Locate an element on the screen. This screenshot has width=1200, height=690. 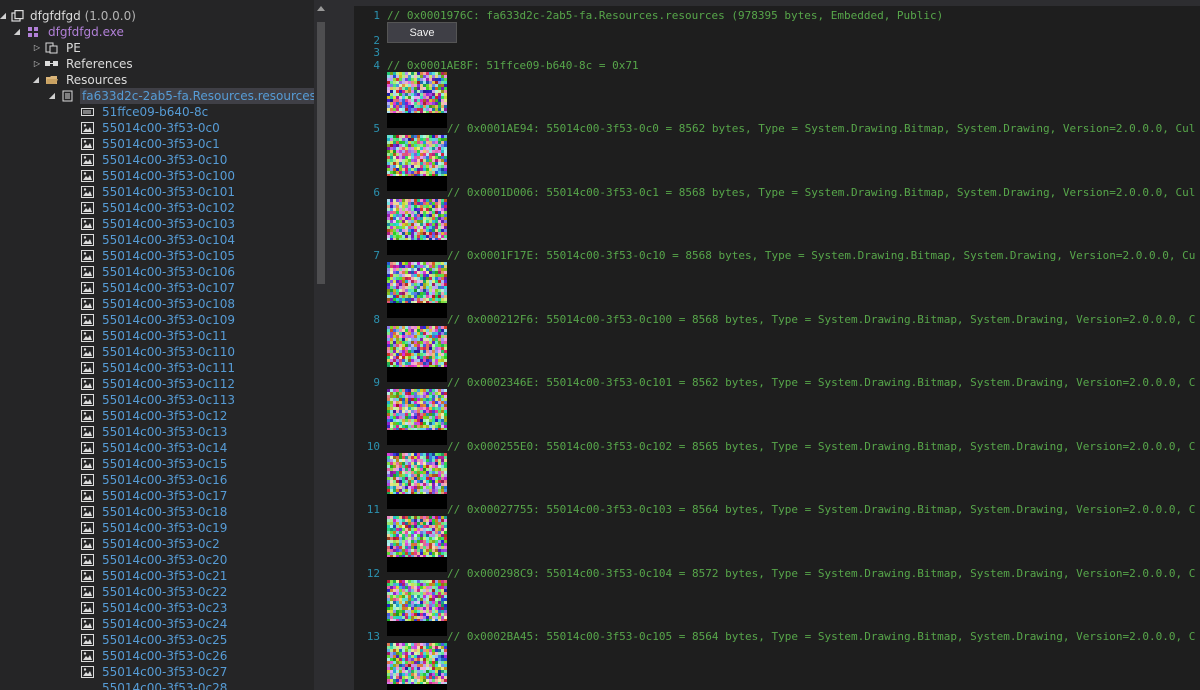
resource-item: 55014c00-3f53-0c101 is located at coordinates (157, 192).